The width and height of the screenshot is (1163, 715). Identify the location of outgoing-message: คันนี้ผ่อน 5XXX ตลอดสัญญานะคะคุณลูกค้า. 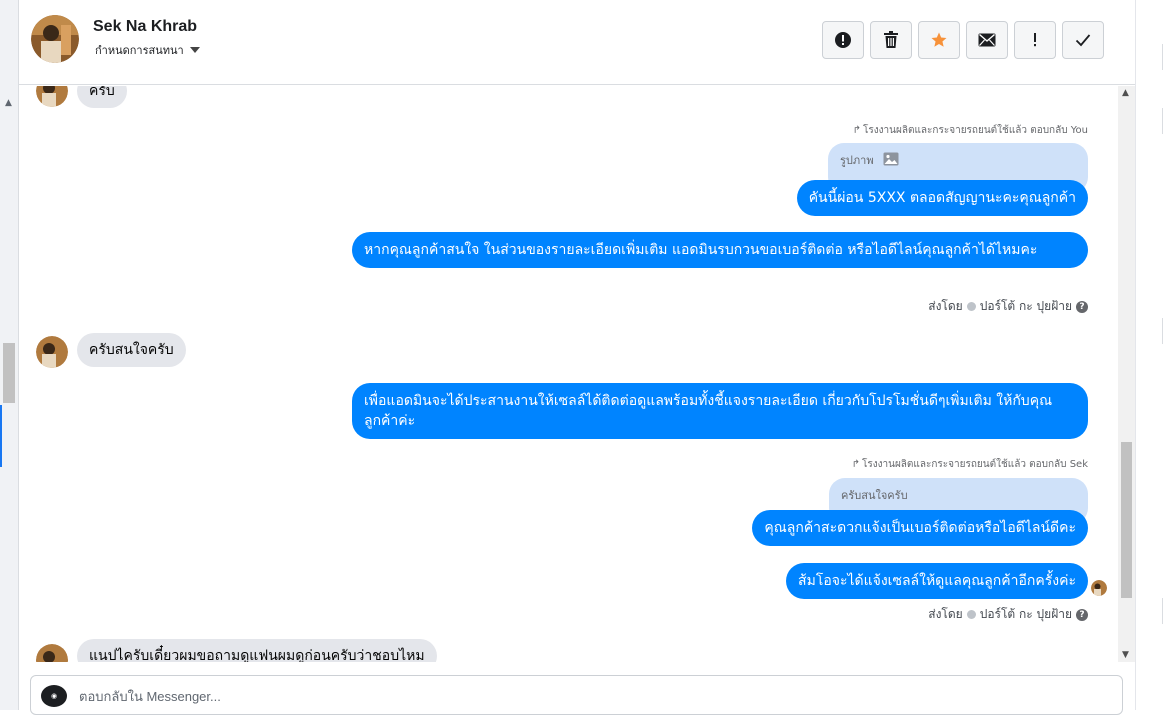
(942, 198).